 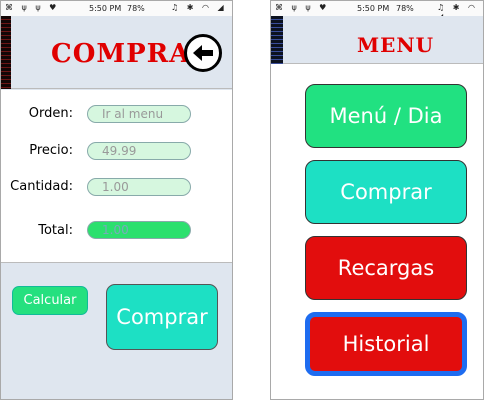 What do you see at coordinates (139, 151) in the screenshot?
I see `precio-input: 49.99` at bounding box center [139, 151].